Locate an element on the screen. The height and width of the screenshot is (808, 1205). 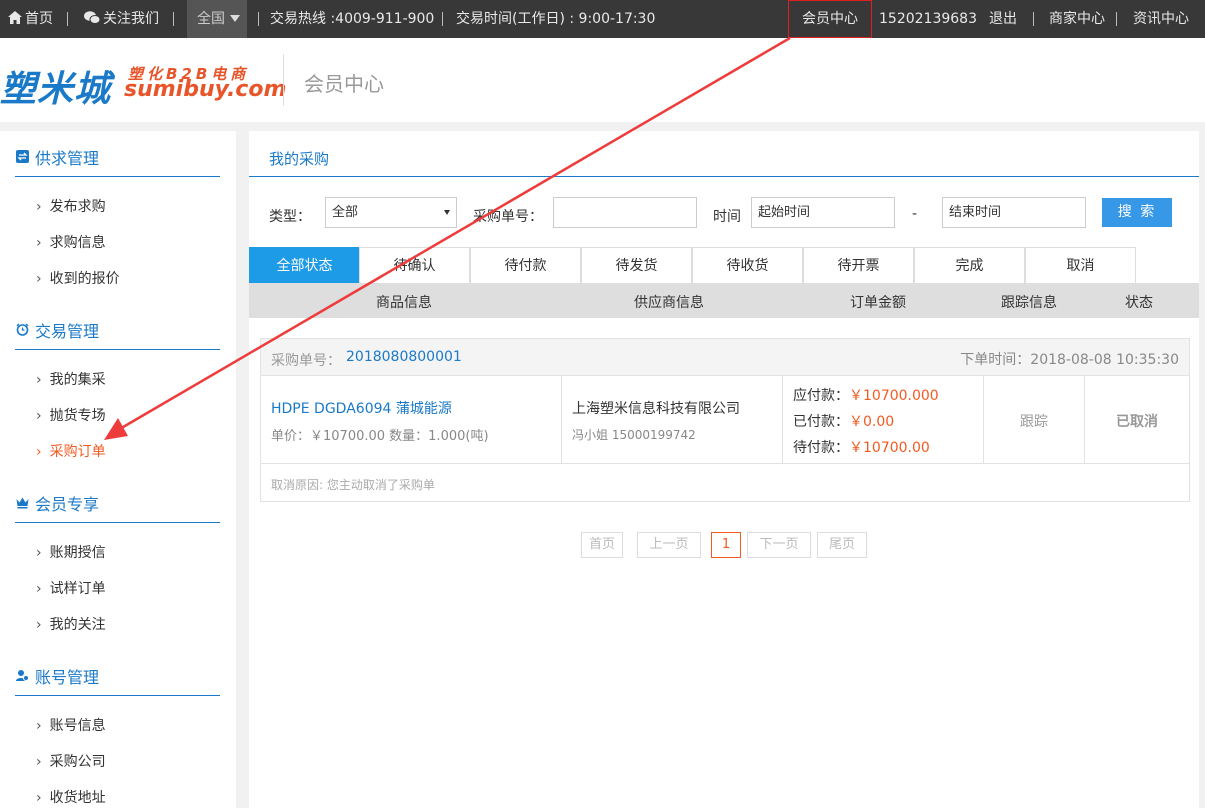
next-page-button: 下一页 is located at coordinates (779, 545).